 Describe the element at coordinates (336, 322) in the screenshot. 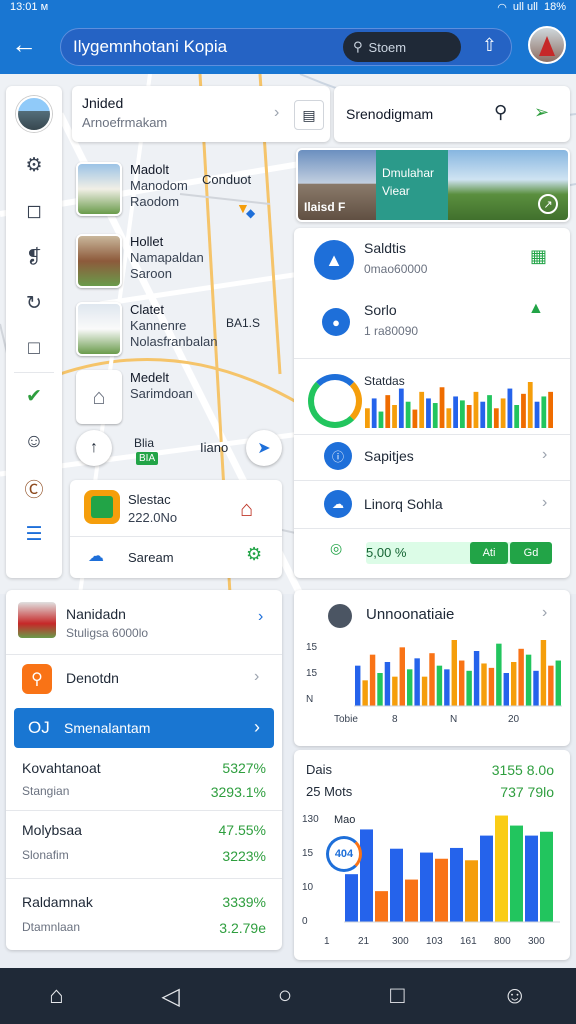

I see `stats-item-icon: ●` at that location.